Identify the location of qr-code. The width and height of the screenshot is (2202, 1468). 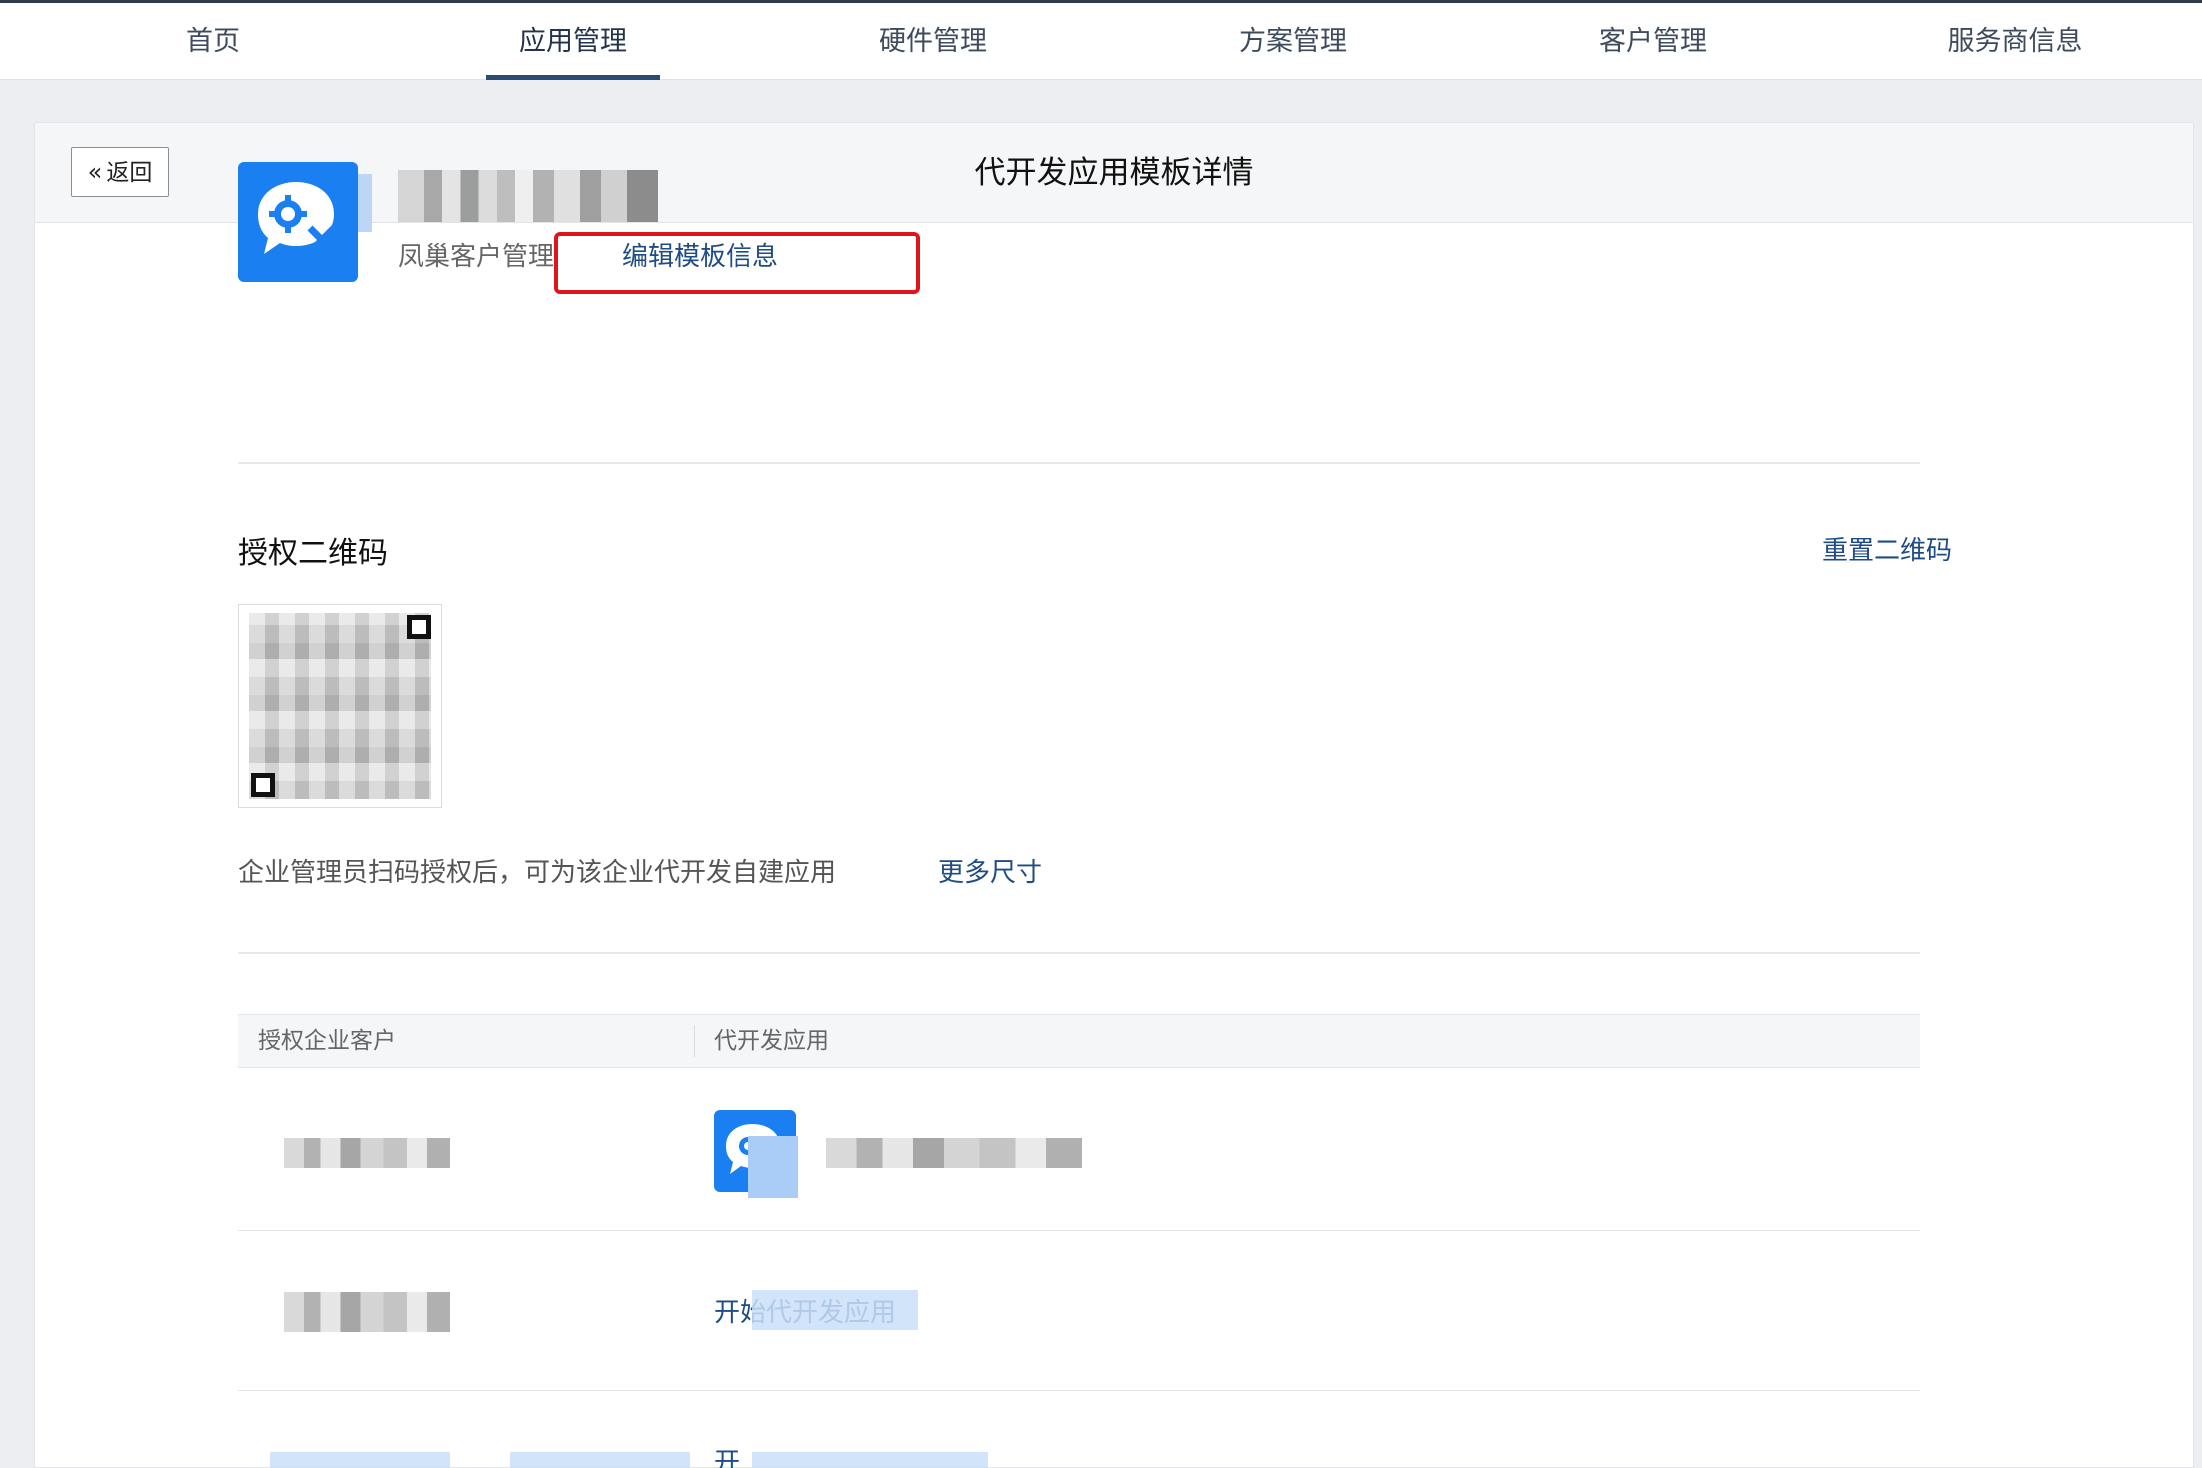
(340, 706).